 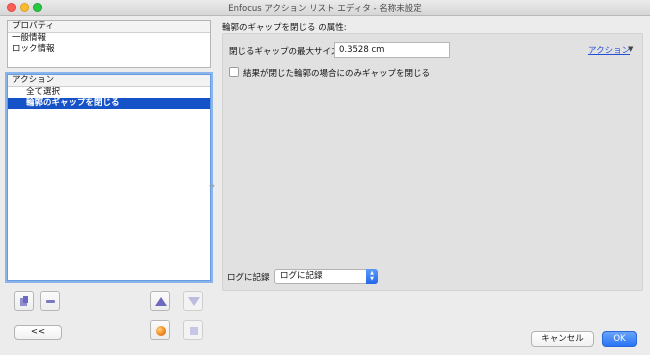 I want to click on duplicate-action-button, so click(x=24, y=301).